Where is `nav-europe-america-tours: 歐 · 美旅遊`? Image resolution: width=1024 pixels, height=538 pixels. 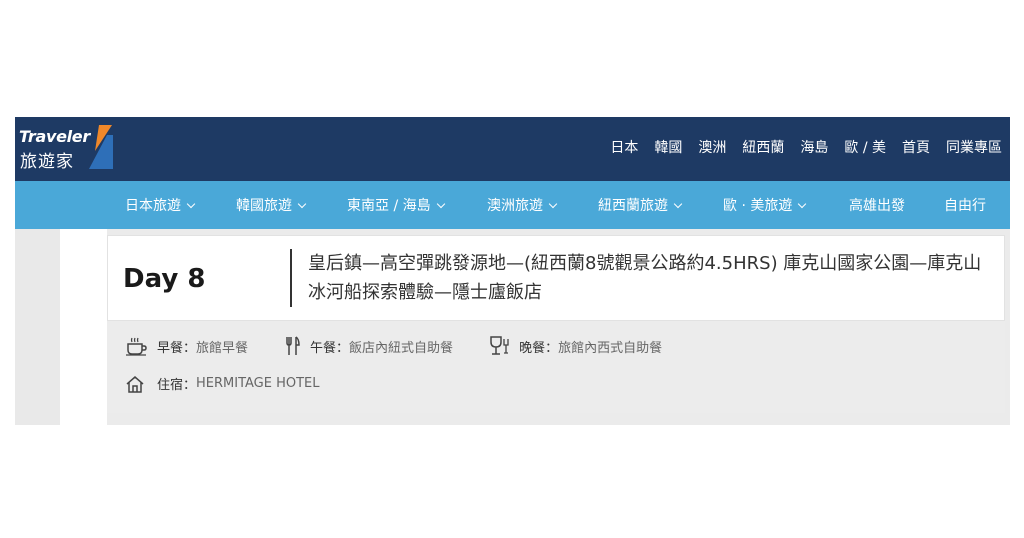 nav-europe-america-tours: 歐 · 美旅遊 is located at coordinates (765, 205).